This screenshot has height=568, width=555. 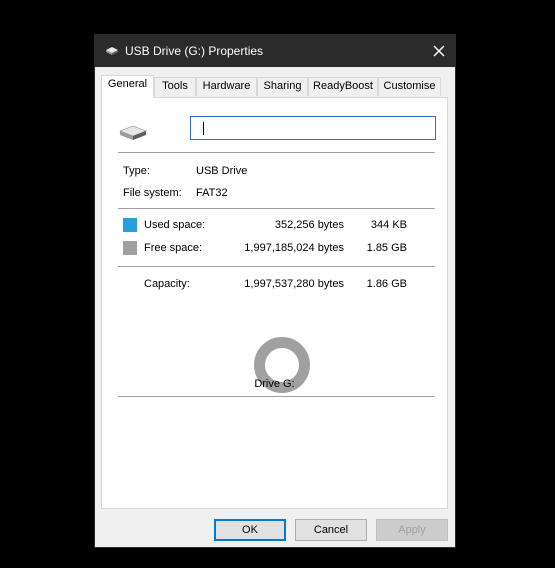 I want to click on close-button, so click(x=439, y=51).